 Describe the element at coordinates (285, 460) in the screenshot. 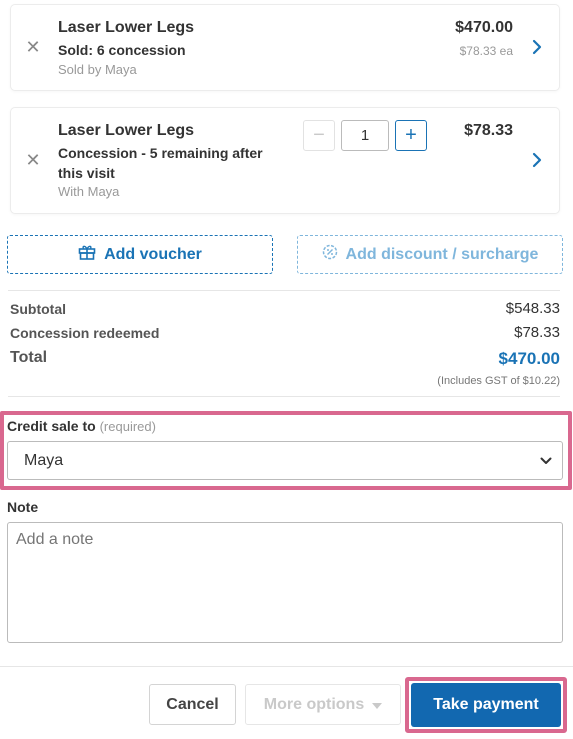

I see `credit-sale-select: Maya` at that location.